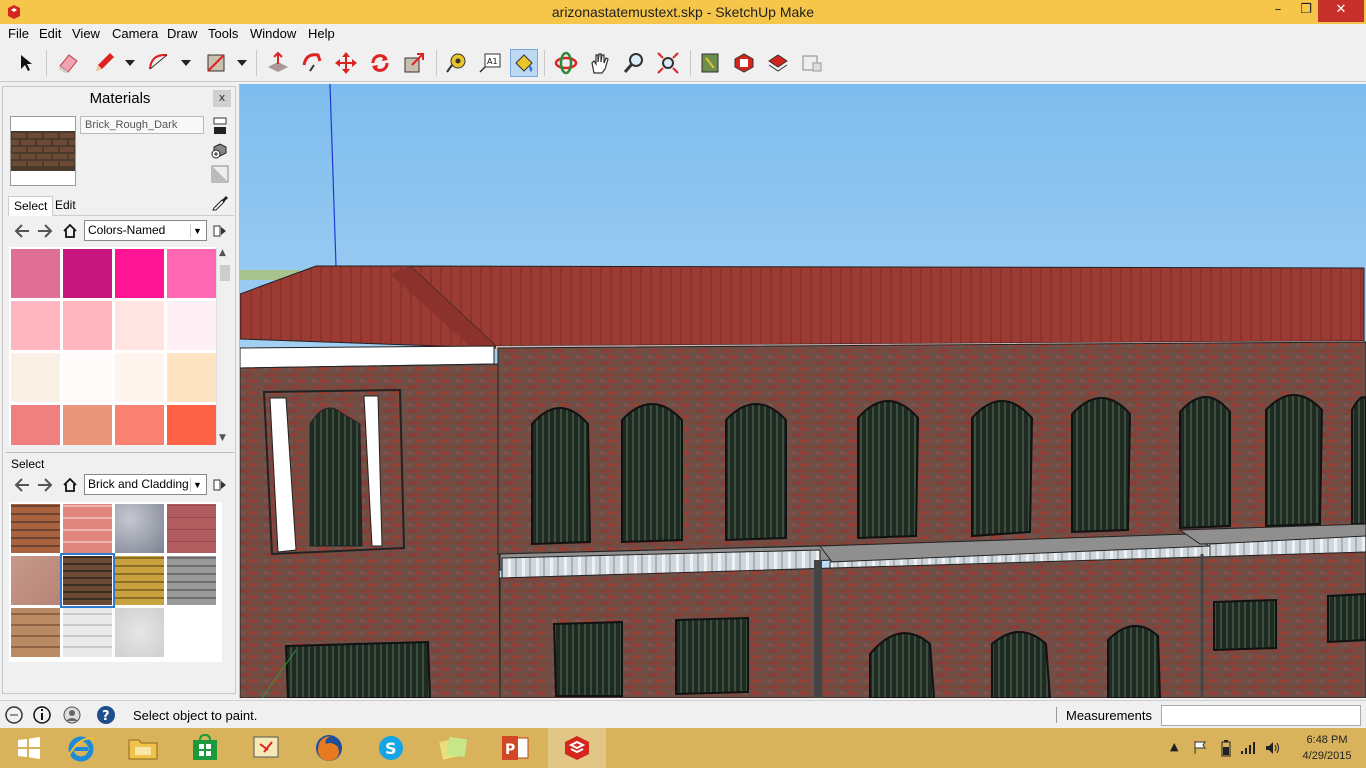 This screenshot has width=1366, height=768. I want to click on scroll-down-icon: ▼, so click(222, 438).